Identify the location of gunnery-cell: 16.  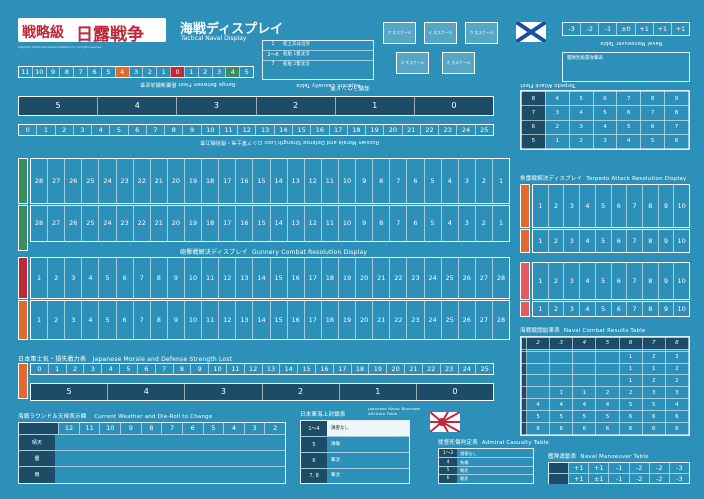
(243, 223).